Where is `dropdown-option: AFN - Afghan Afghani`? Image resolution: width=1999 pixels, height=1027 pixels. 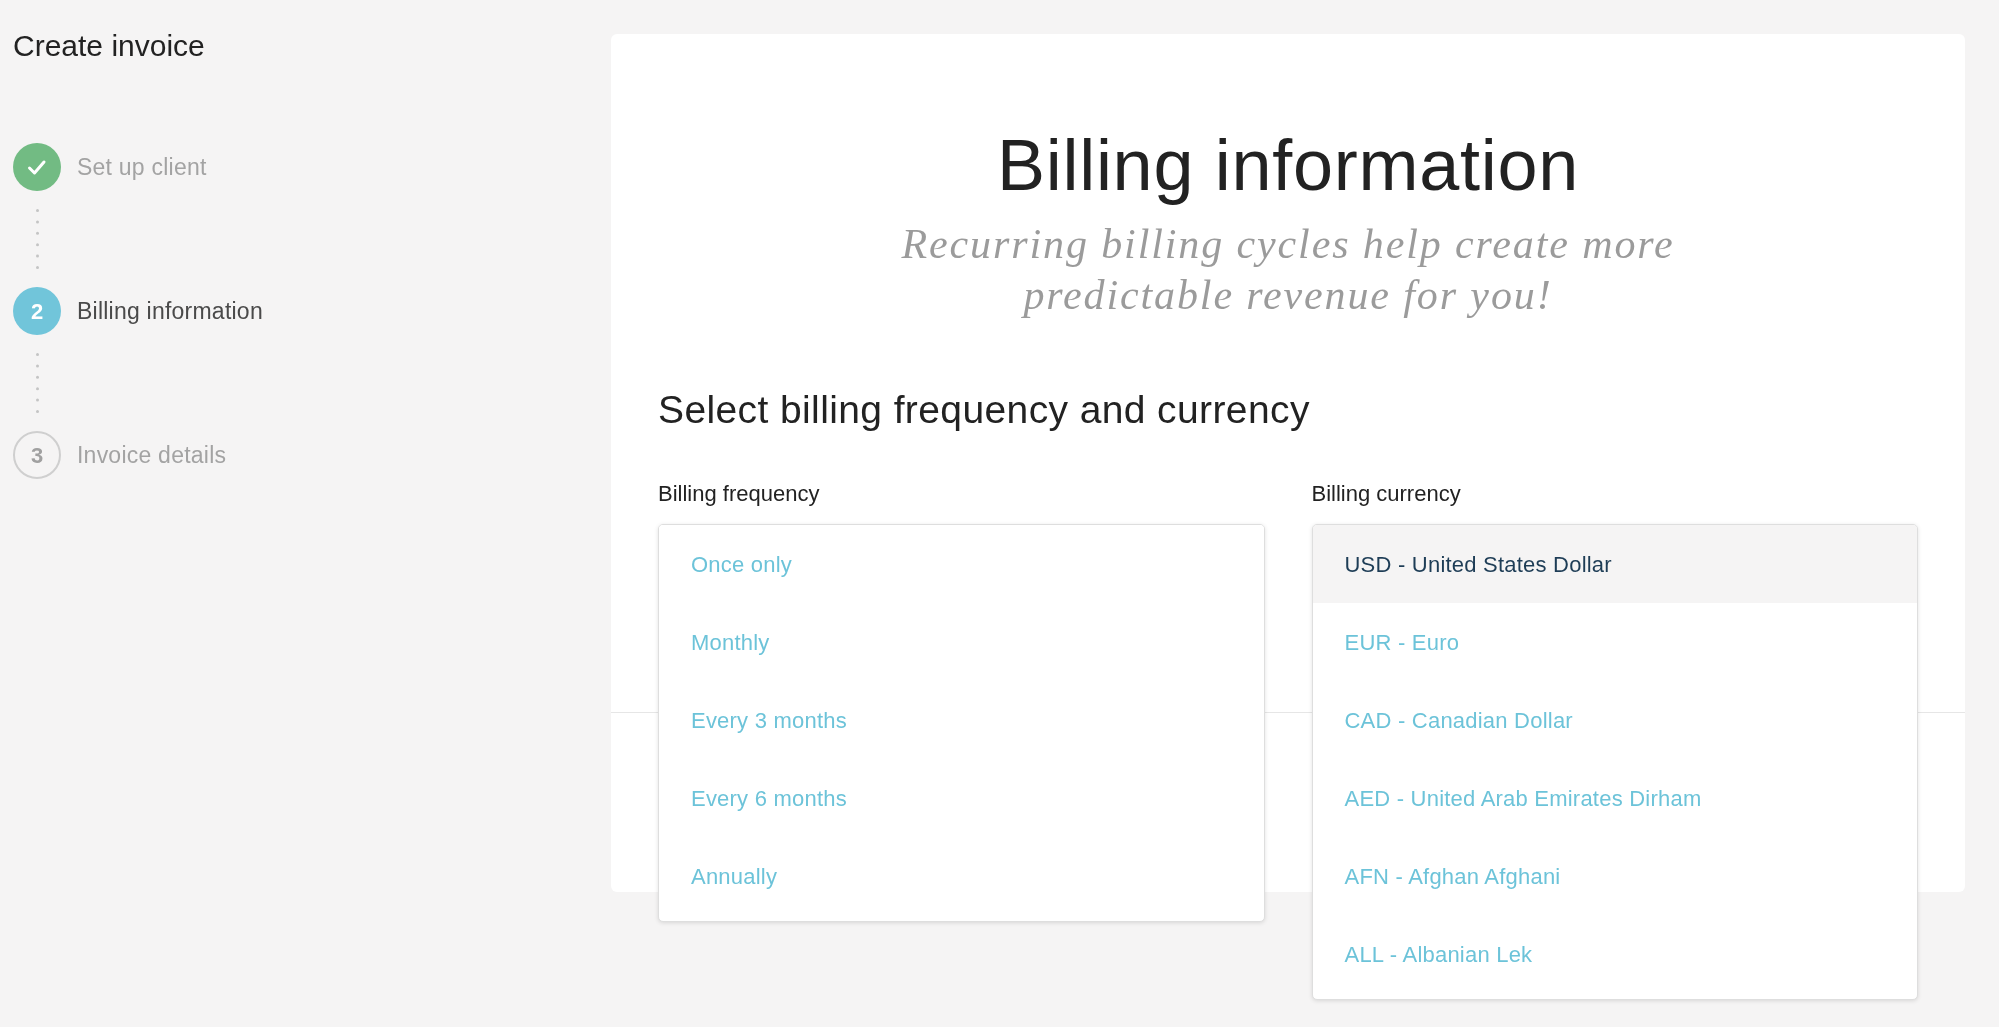
dropdown-option: AFN - Afghan Afghani is located at coordinates (1614, 876).